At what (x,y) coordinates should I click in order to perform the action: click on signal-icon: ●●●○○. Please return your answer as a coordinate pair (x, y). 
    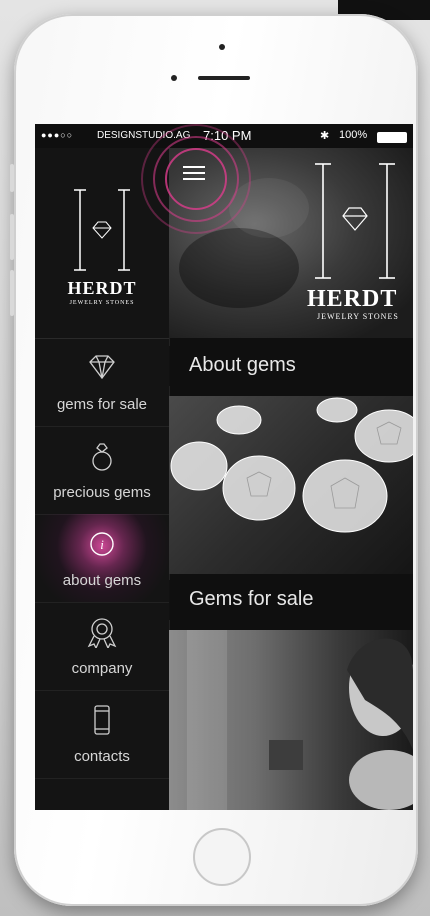
    Looking at the image, I should click on (57, 135).